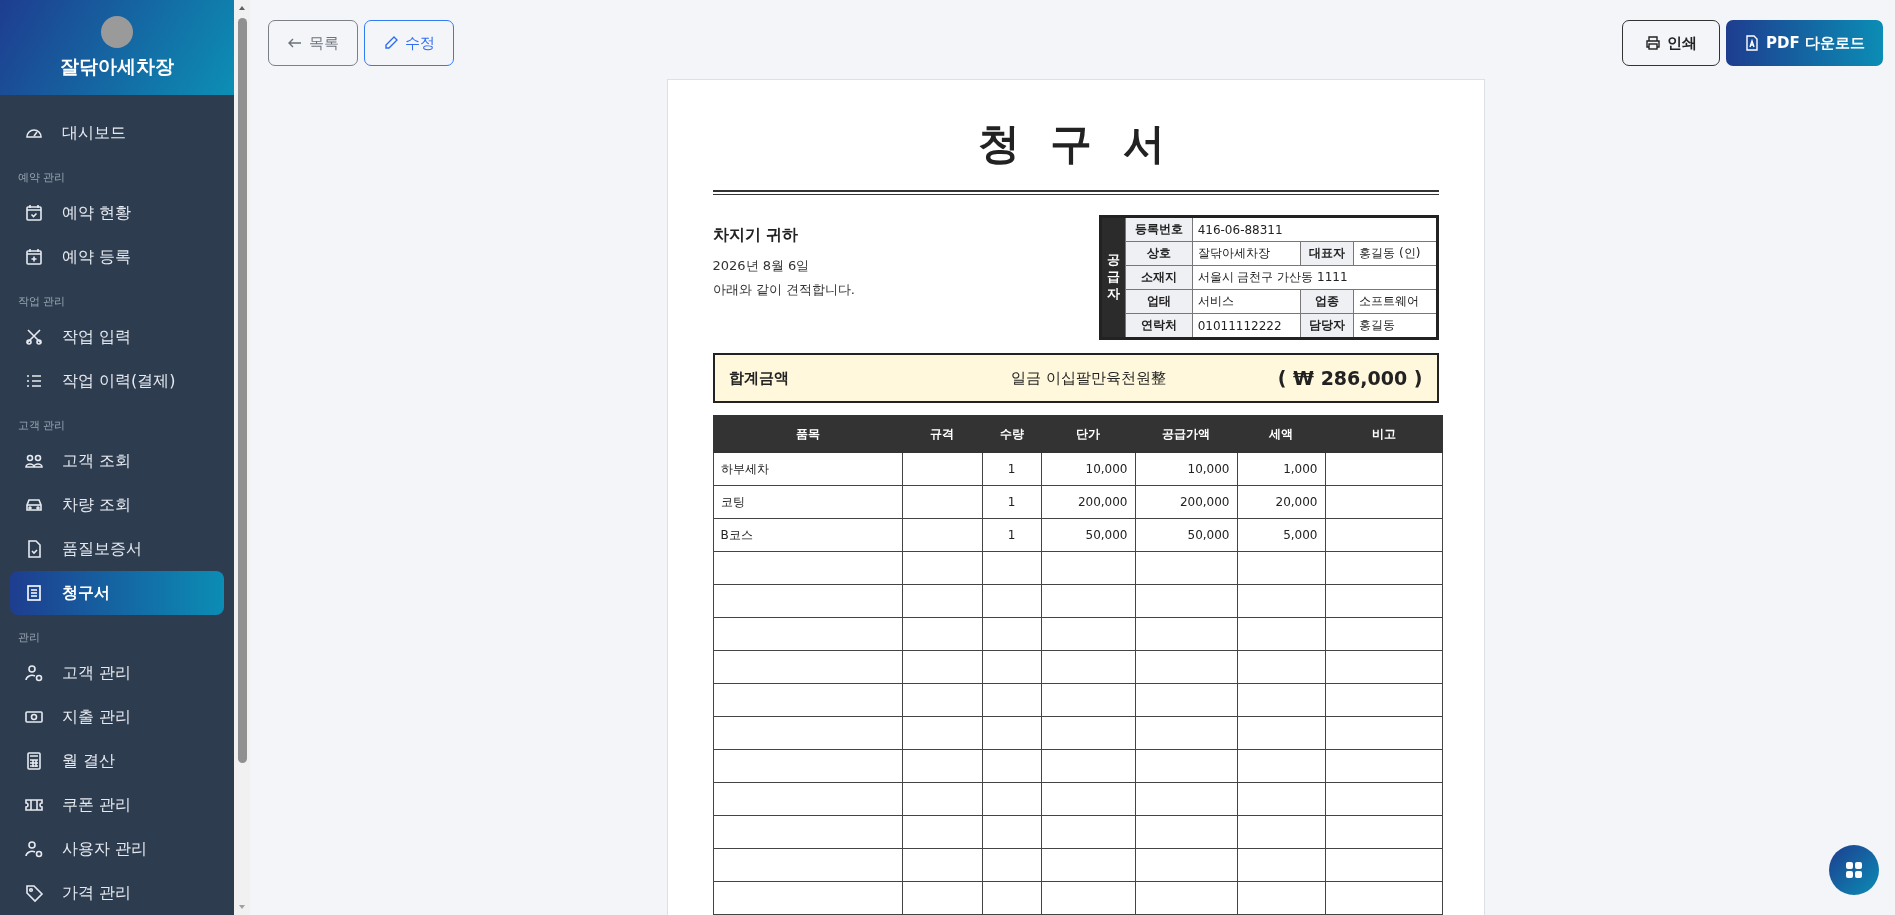 The image size is (1895, 915). What do you see at coordinates (807, 434) in the screenshot?
I see `column-header: 품목` at bounding box center [807, 434].